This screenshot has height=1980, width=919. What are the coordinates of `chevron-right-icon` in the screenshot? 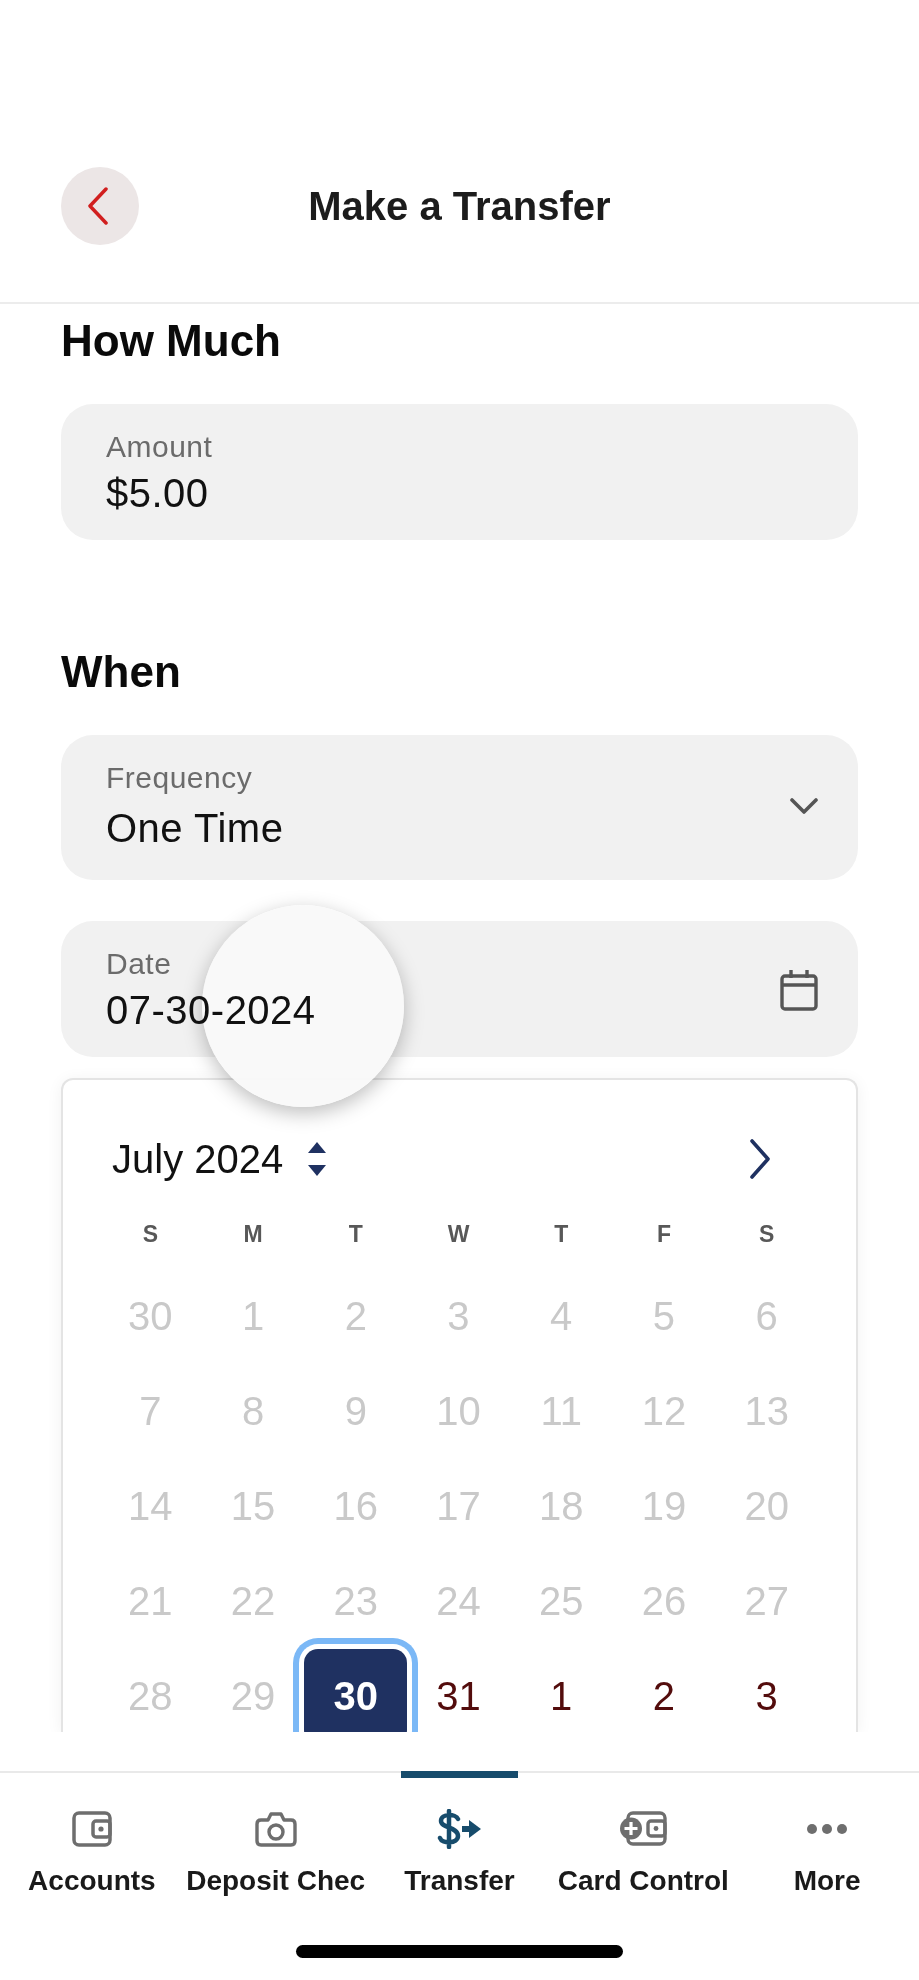 It's located at (760, 1159).